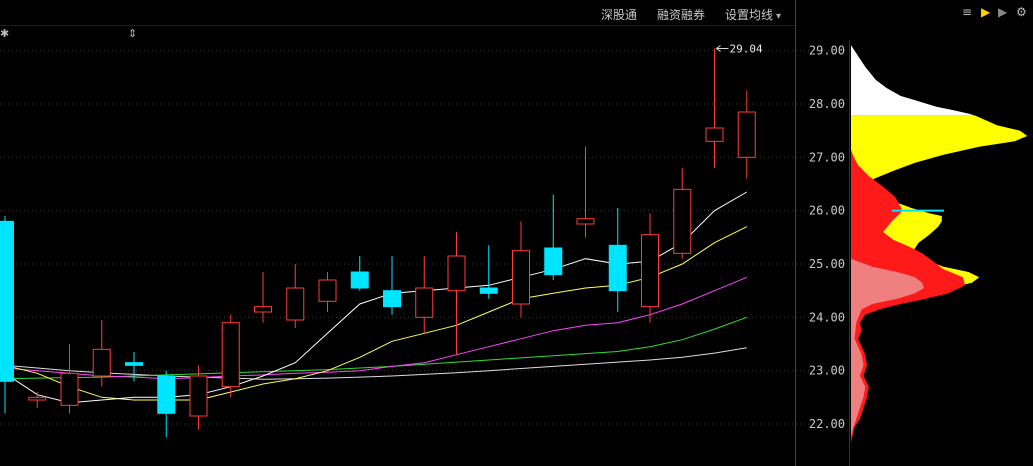 Image resolution: width=1033 pixels, height=466 pixels. What do you see at coordinates (967, 12) in the screenshot?
I see `list-icon: ≡` at bounding box center [967, 12].